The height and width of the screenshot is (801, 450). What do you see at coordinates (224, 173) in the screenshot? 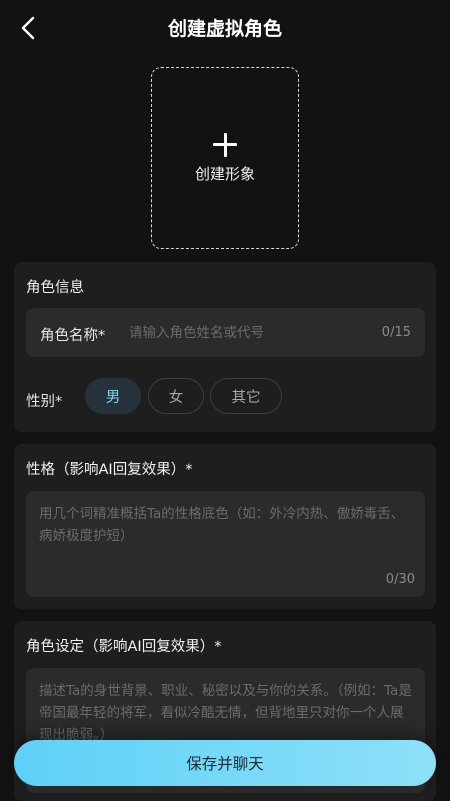
I see `create-avatar-label: 创建形象` at bounding box center [224, 173].